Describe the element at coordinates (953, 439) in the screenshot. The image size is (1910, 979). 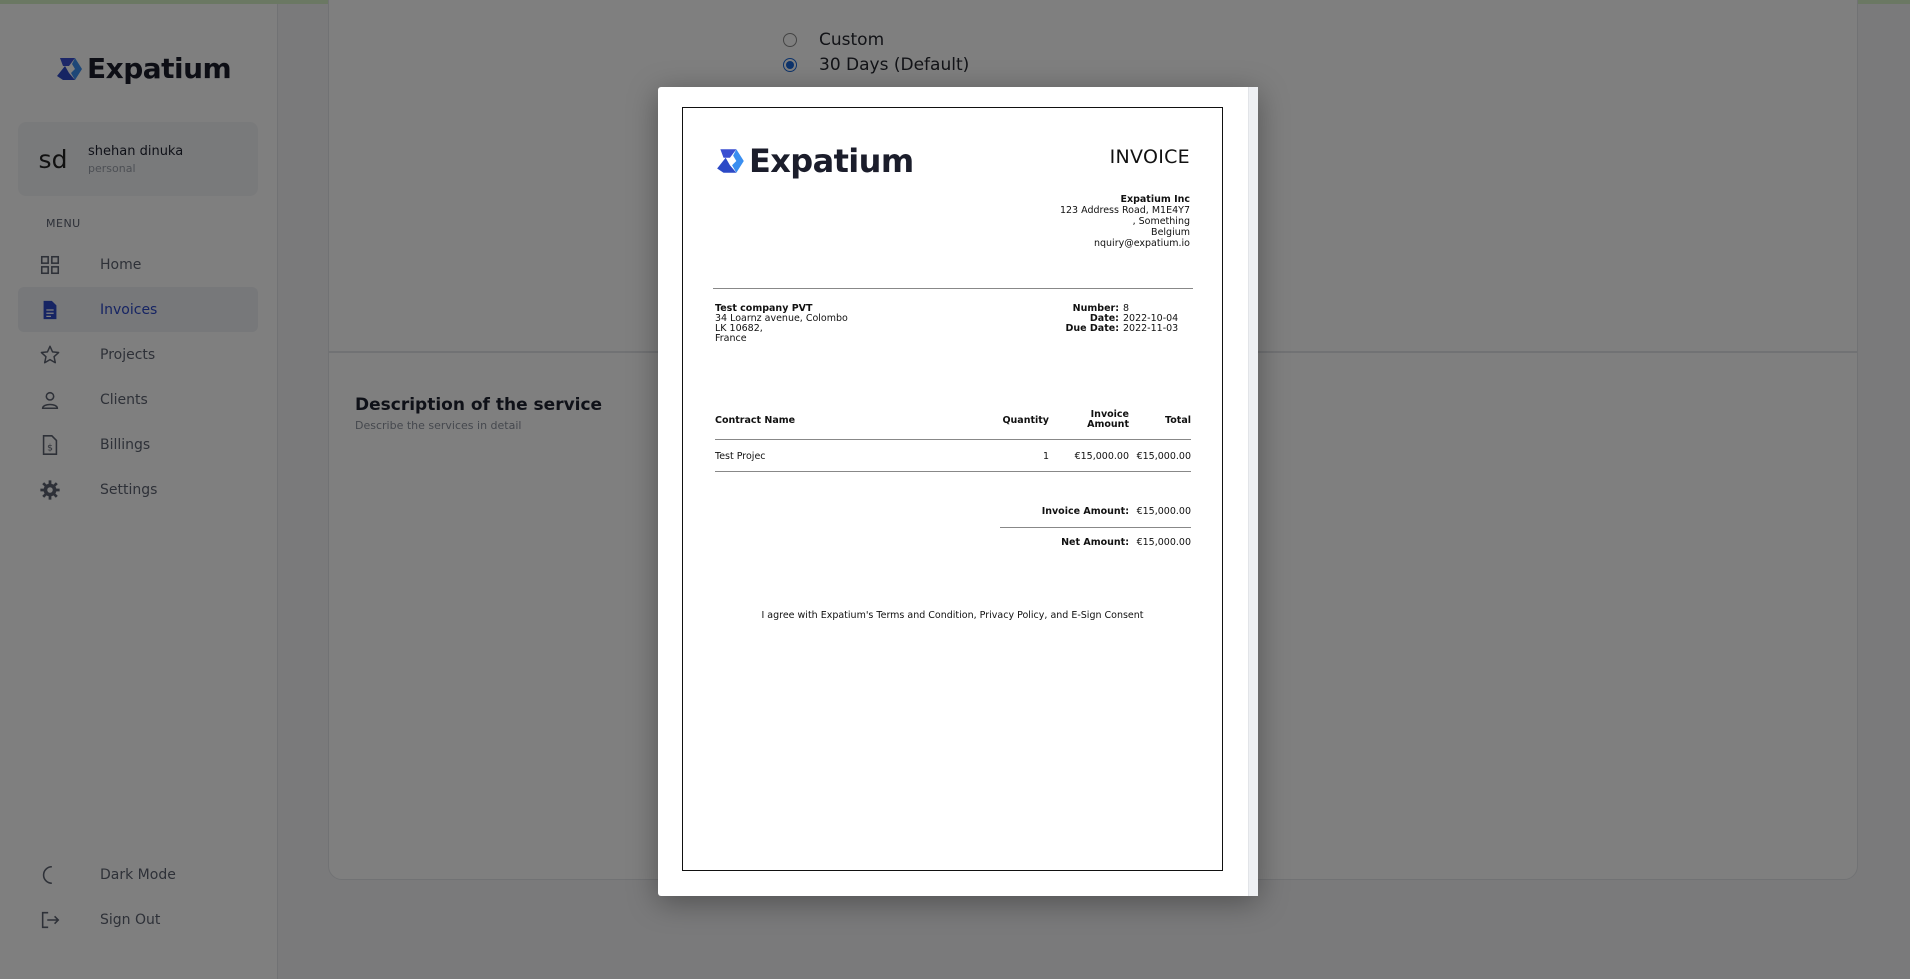
I see `table-header-divider` at that location.